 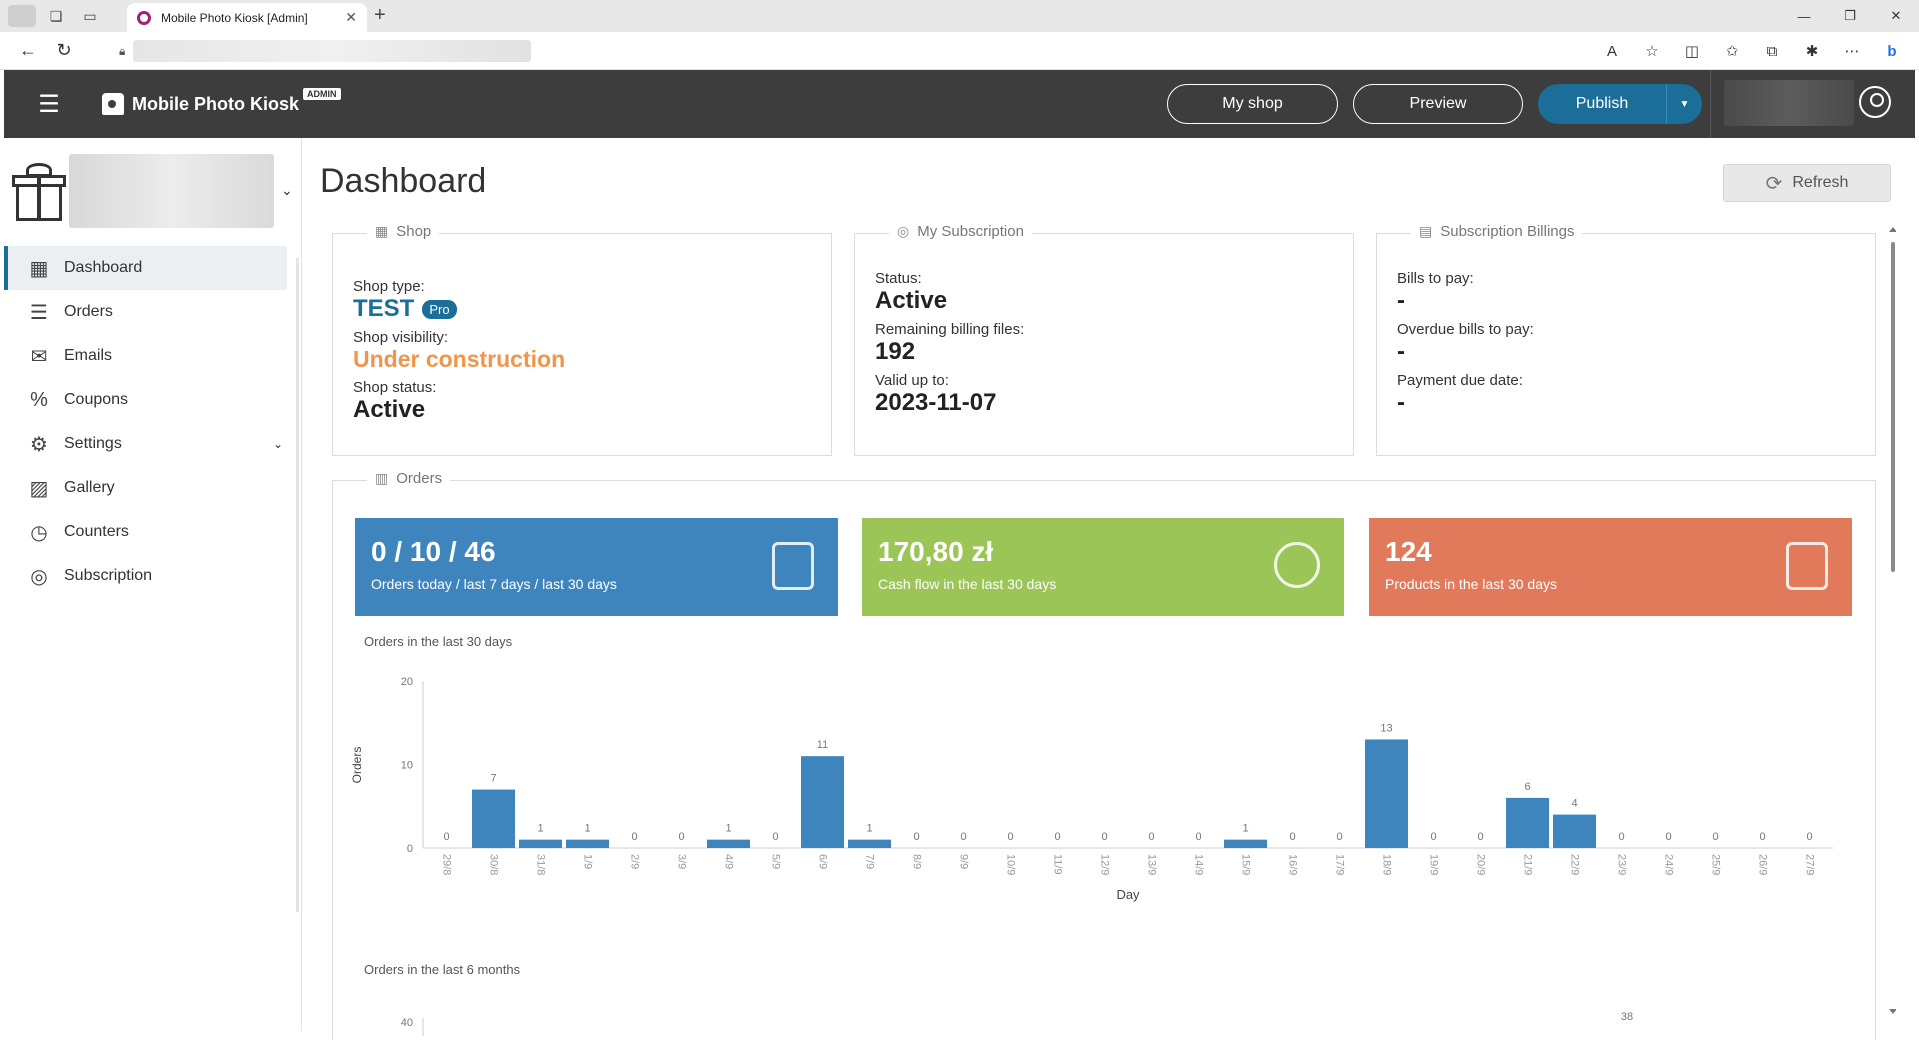 I want to click on sidebar-scrollbar, so click(x=297, y=585).